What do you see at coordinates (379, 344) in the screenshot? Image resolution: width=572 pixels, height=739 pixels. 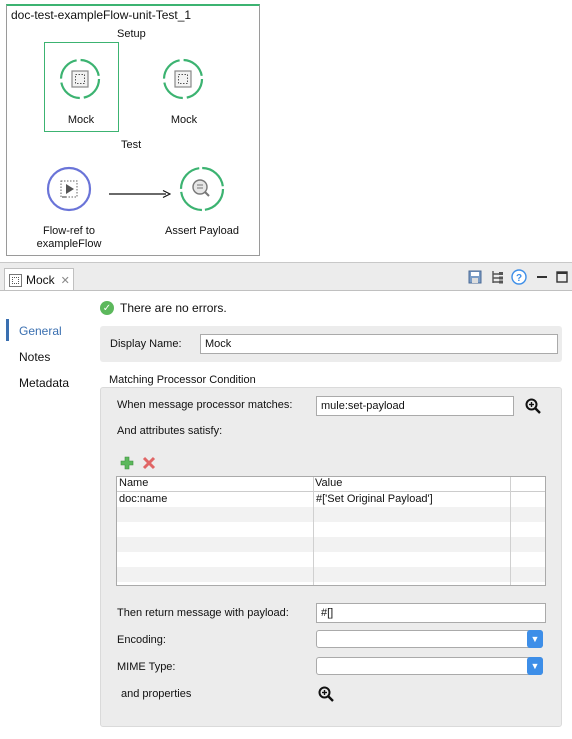 I see `display-name-input: Mock` at bounding box center [379, 344].